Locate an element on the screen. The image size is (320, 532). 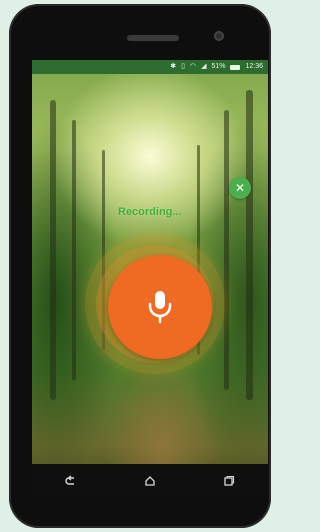
microphone-button is located at coordinates (160, 307).